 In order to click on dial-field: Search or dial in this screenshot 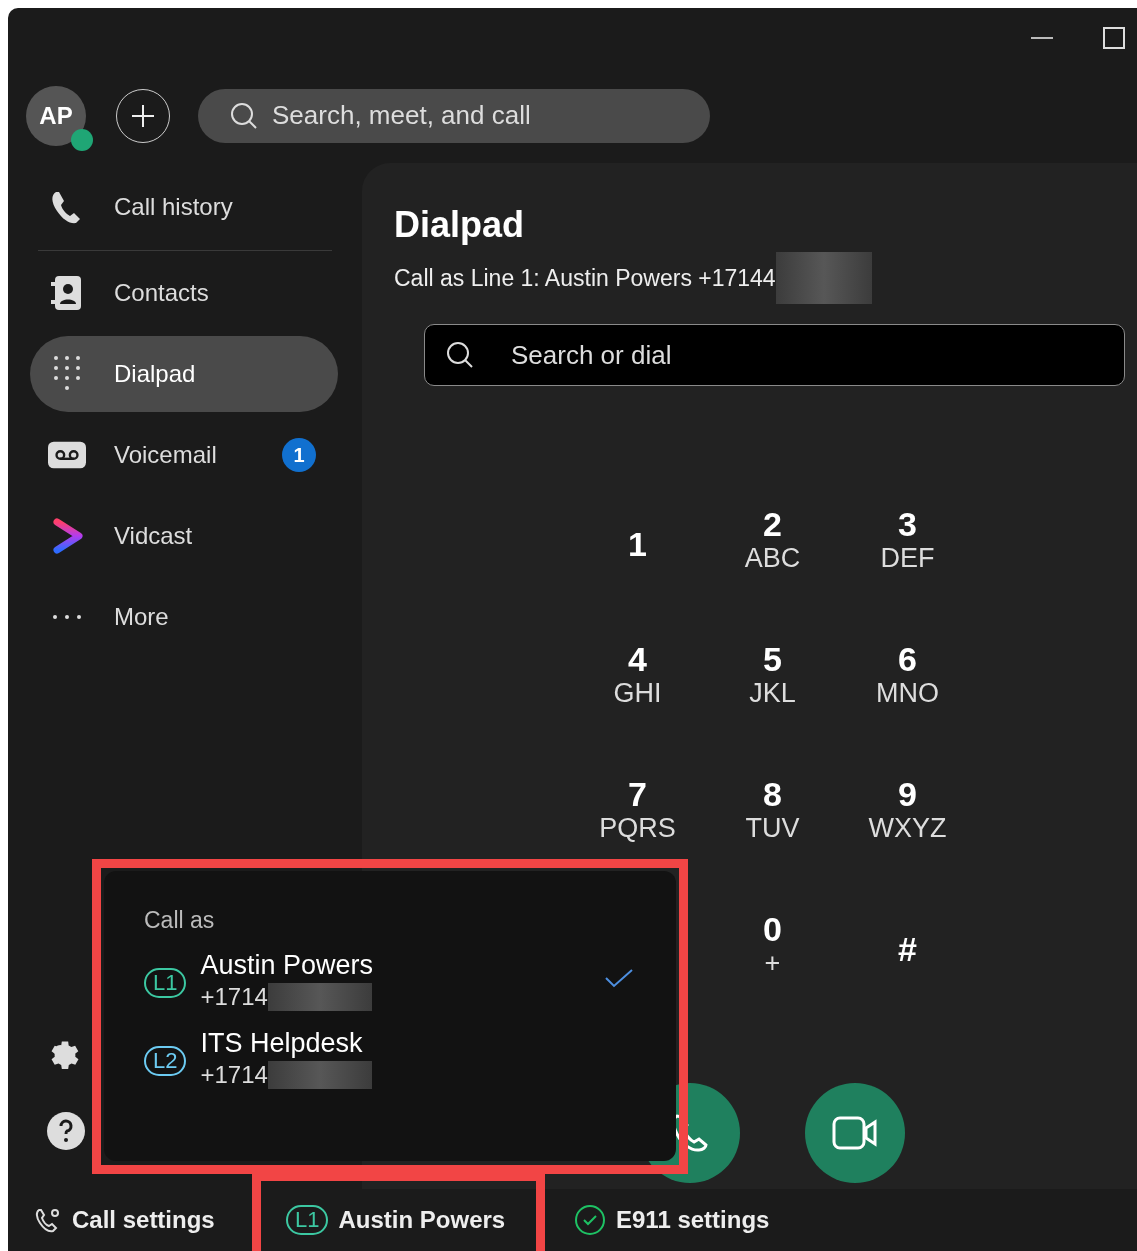, I will do `click(774, 355)`.